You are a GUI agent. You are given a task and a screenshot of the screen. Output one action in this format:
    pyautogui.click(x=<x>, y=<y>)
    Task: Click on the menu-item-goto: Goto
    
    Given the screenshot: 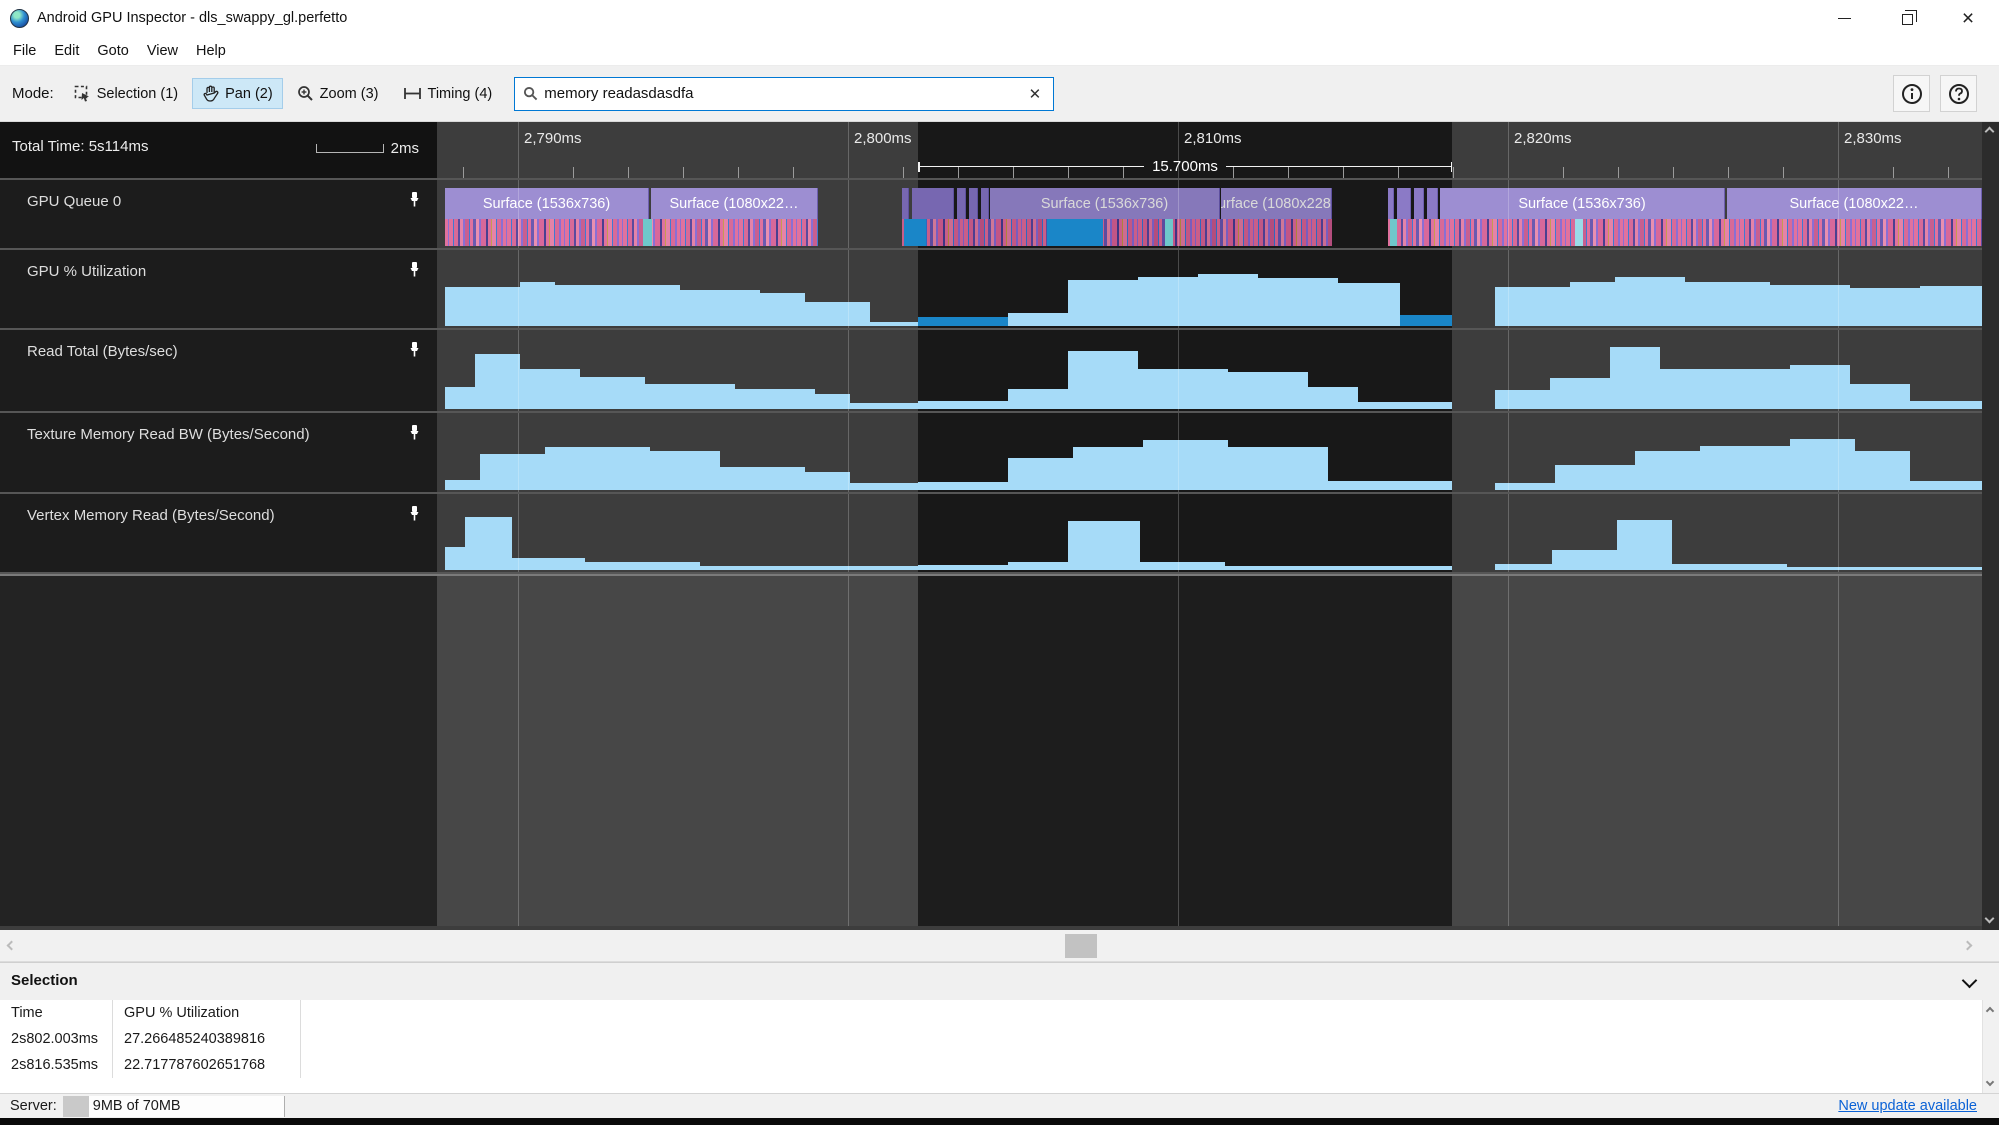 What is the action you would take?
    pyautogui.click(x=112, y=51)
    